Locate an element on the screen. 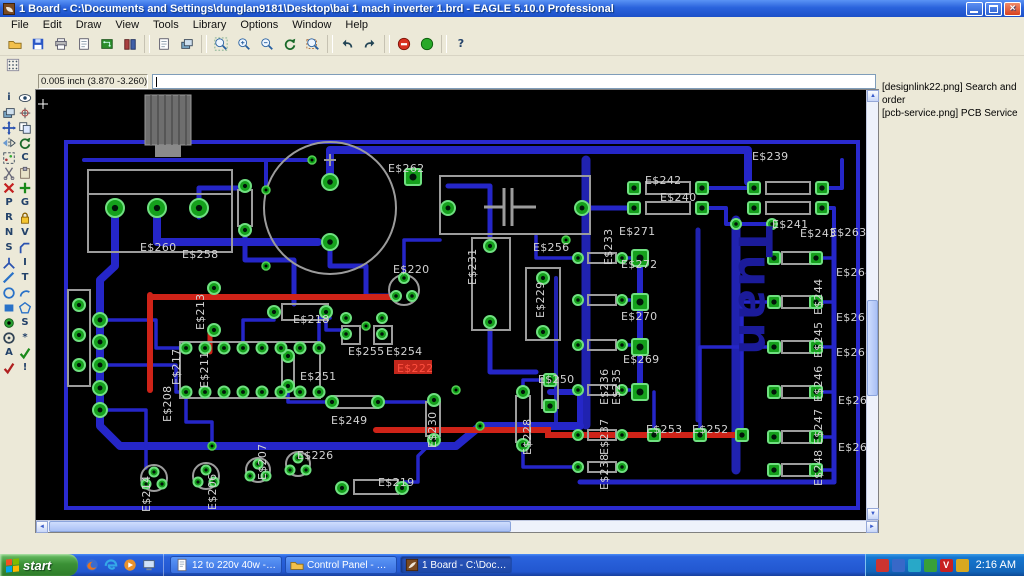  firefox-icon is located at coordinates (92, 565).